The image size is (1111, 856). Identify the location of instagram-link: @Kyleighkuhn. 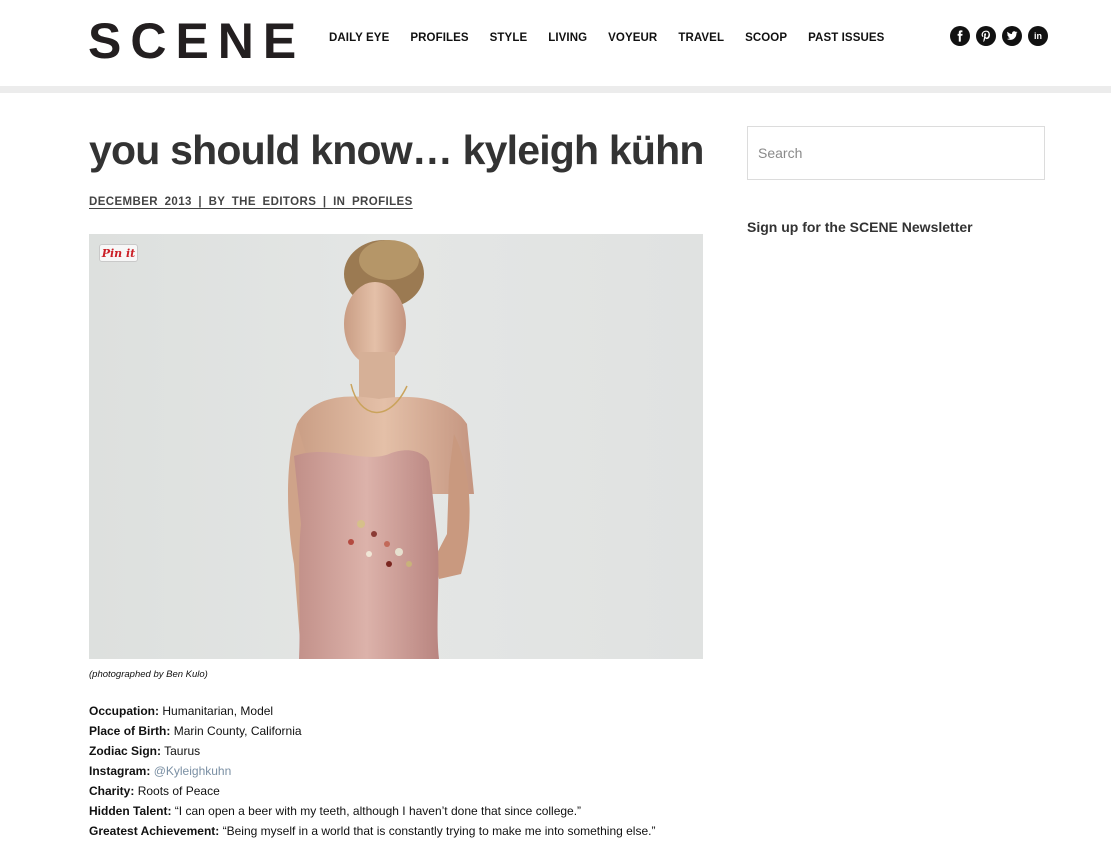
(193, 771).